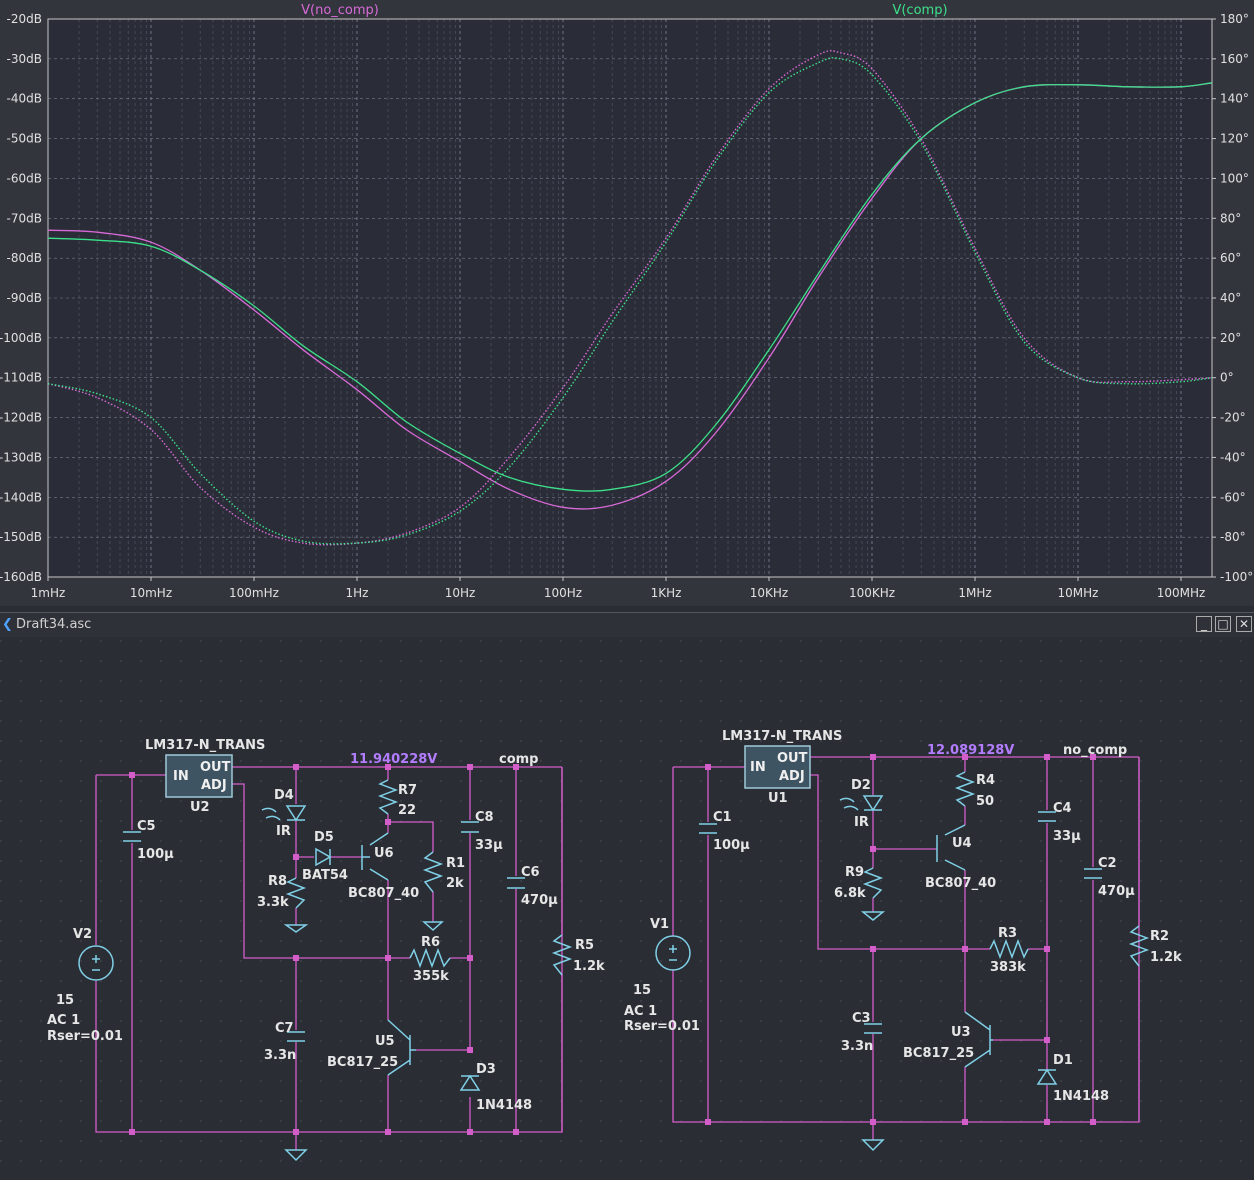 This screenshot has height=1180, width=1254. What do you see at coordinates (407, 790) in the screenshot?
I see `r7-ref: R7` at bounding box center [407, 790].